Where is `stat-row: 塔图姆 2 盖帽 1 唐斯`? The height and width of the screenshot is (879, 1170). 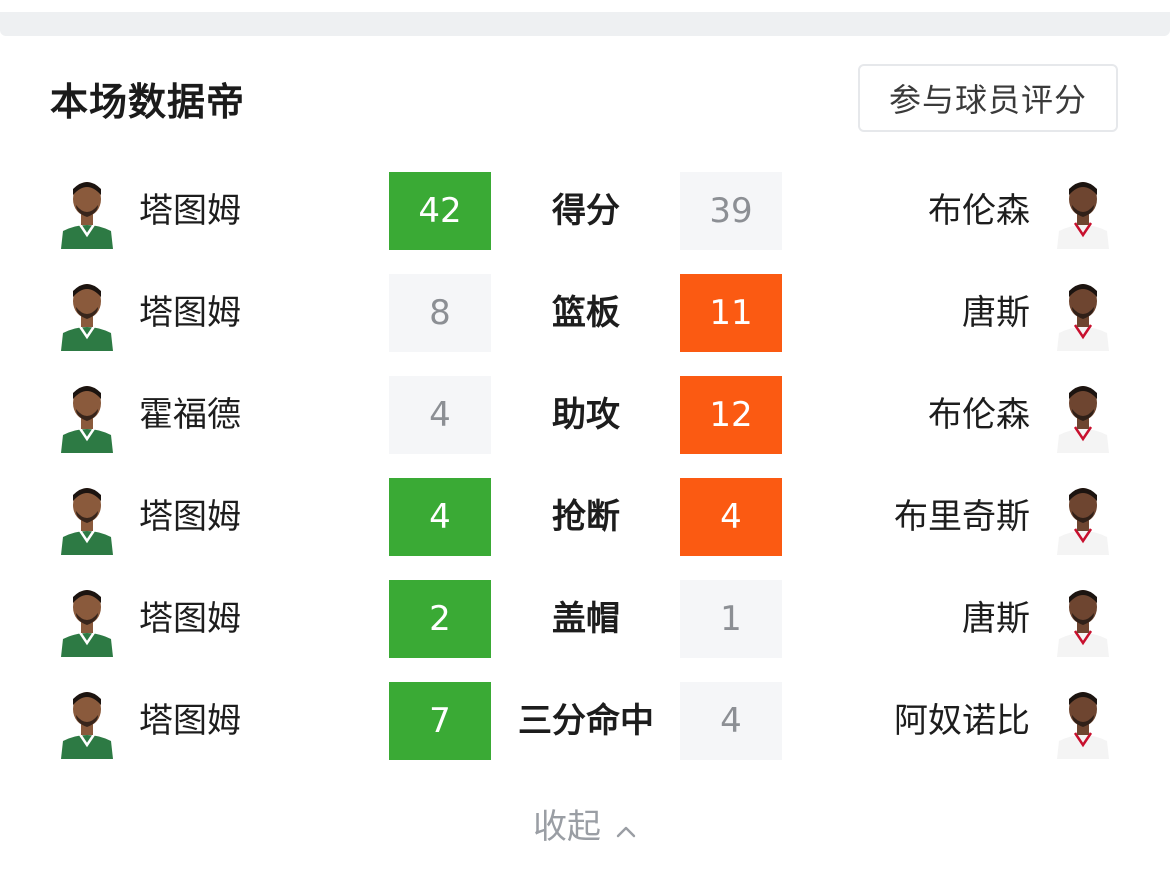 stat-row: 塔图姆 2 盖帽 1 唐斯 is located at coordinates (585, 619).